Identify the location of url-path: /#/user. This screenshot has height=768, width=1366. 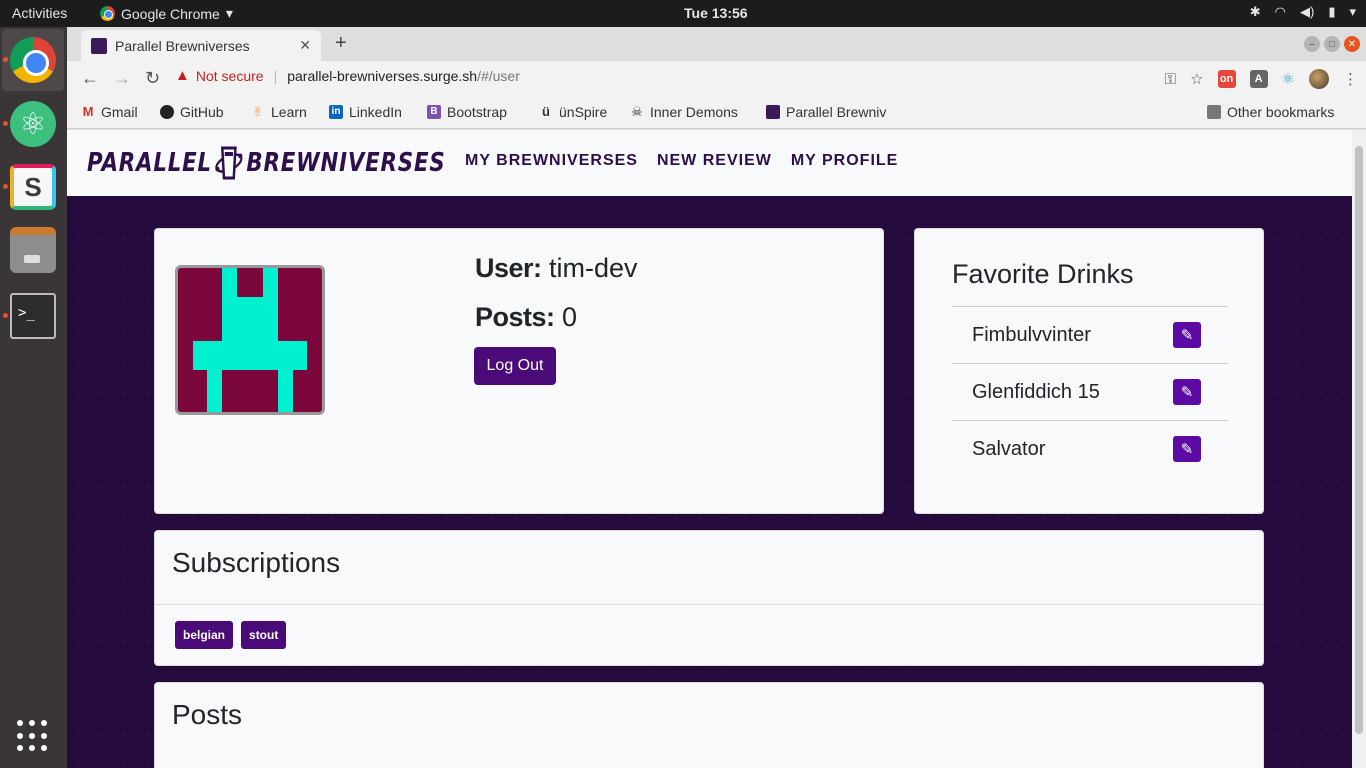
(498, 75).